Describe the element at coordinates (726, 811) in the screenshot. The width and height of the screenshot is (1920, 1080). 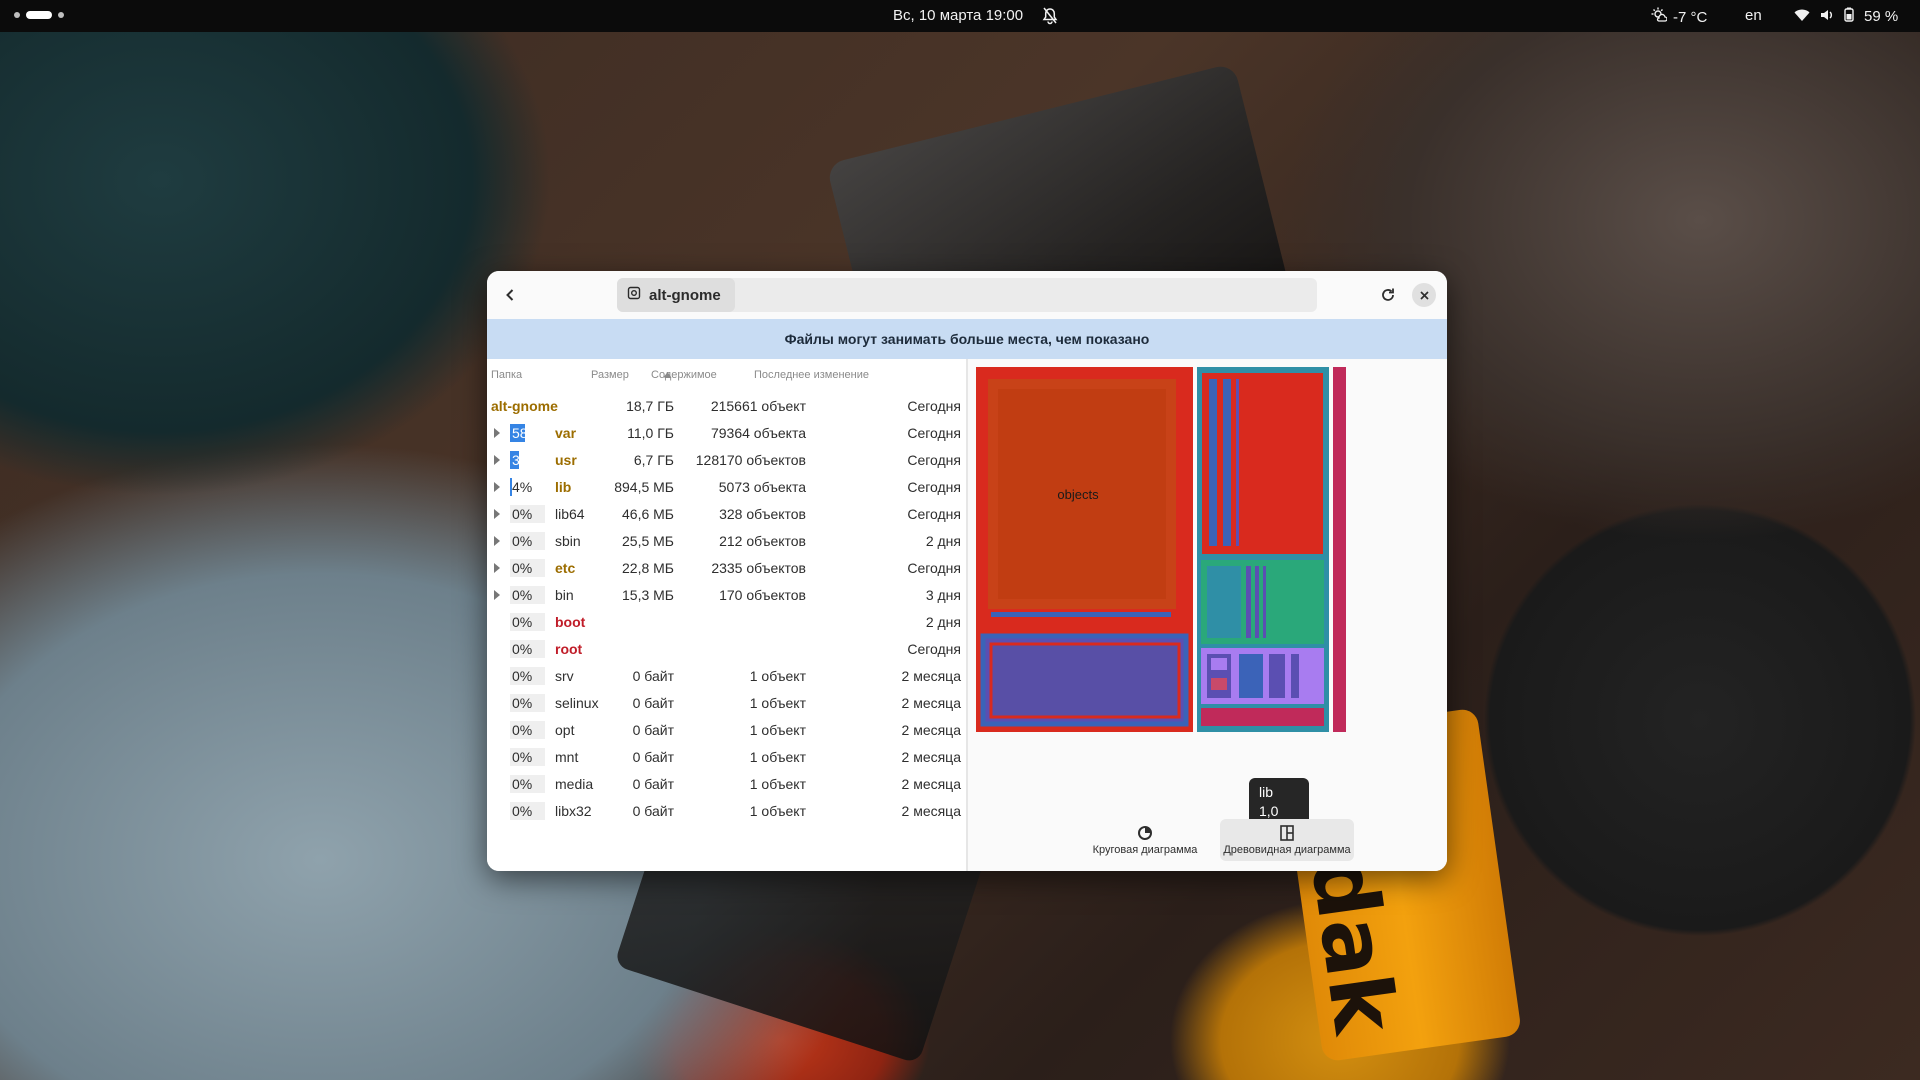
I see `table-row: 0% libx32 0 байт 1 объект 2 месяца` at that location.